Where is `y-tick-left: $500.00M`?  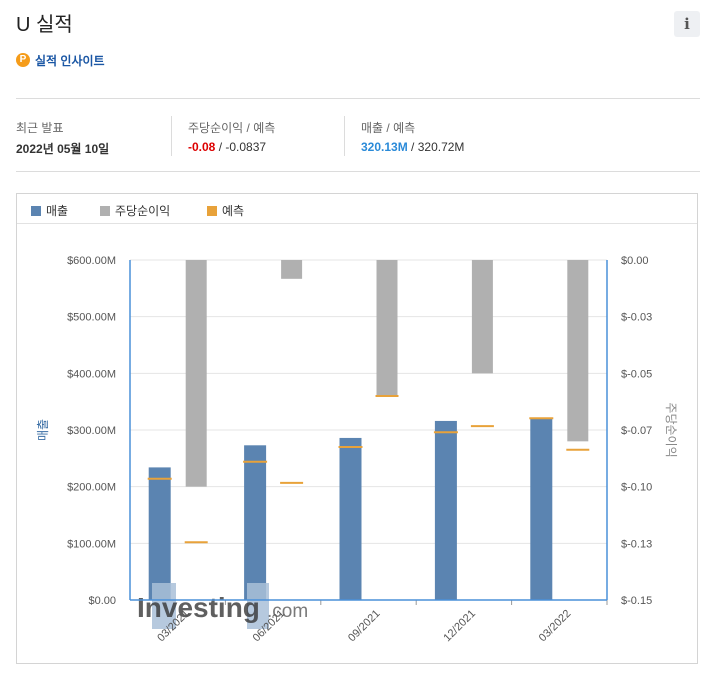 y-tick-left: $500.00M is located at coordinates (91, 318).